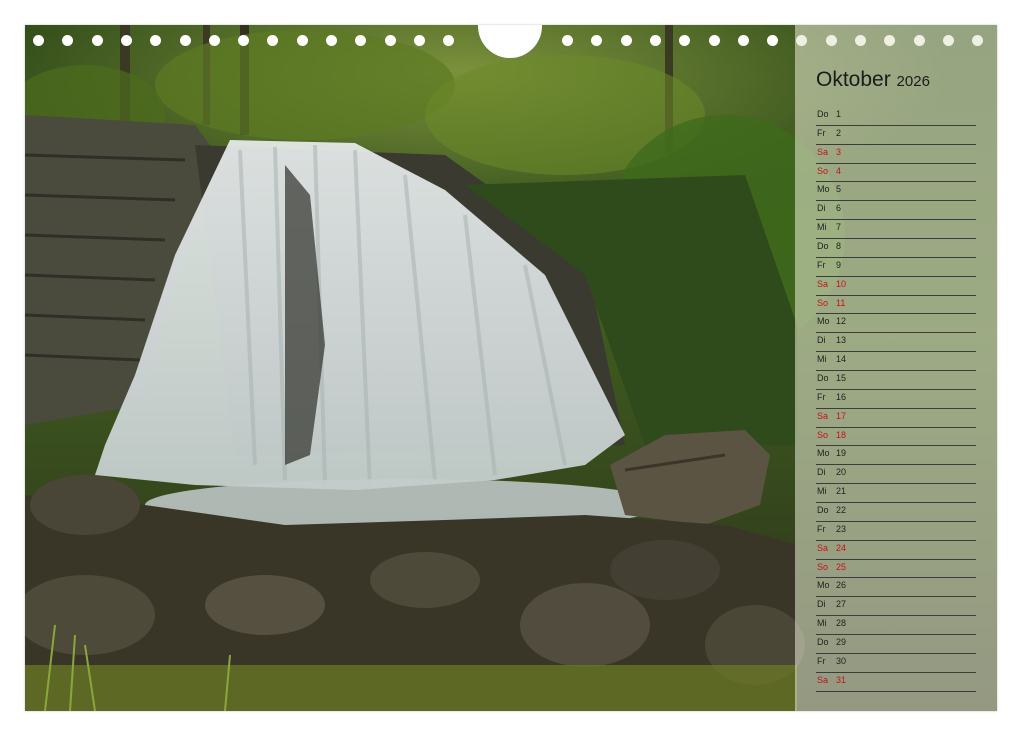 The height and width of the screenshot is (735, 1020). I want to click on day-row: Sa 31, so click(896, 682).